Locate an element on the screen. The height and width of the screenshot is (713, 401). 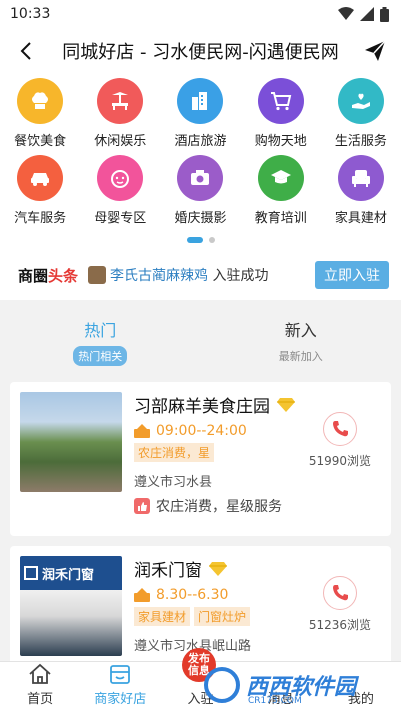
thumbs-up-icon is located at coordinates (142, 506).